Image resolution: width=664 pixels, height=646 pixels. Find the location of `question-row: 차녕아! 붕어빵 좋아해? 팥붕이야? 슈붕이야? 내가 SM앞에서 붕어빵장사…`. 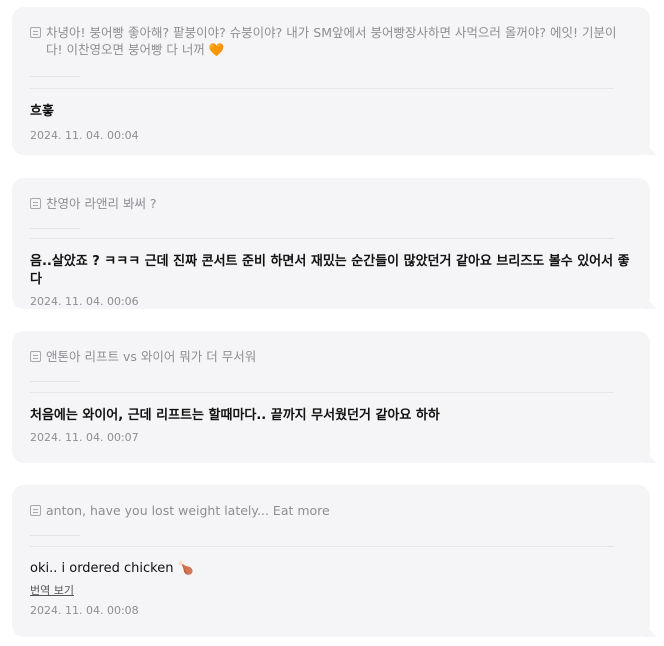

question-row: 차녕아! 붕어빵 좋아해? 팥붕이야? 슈붕이야? 내가 SM앞에서 붕어빵장사… is located at coordinates (331, 41).